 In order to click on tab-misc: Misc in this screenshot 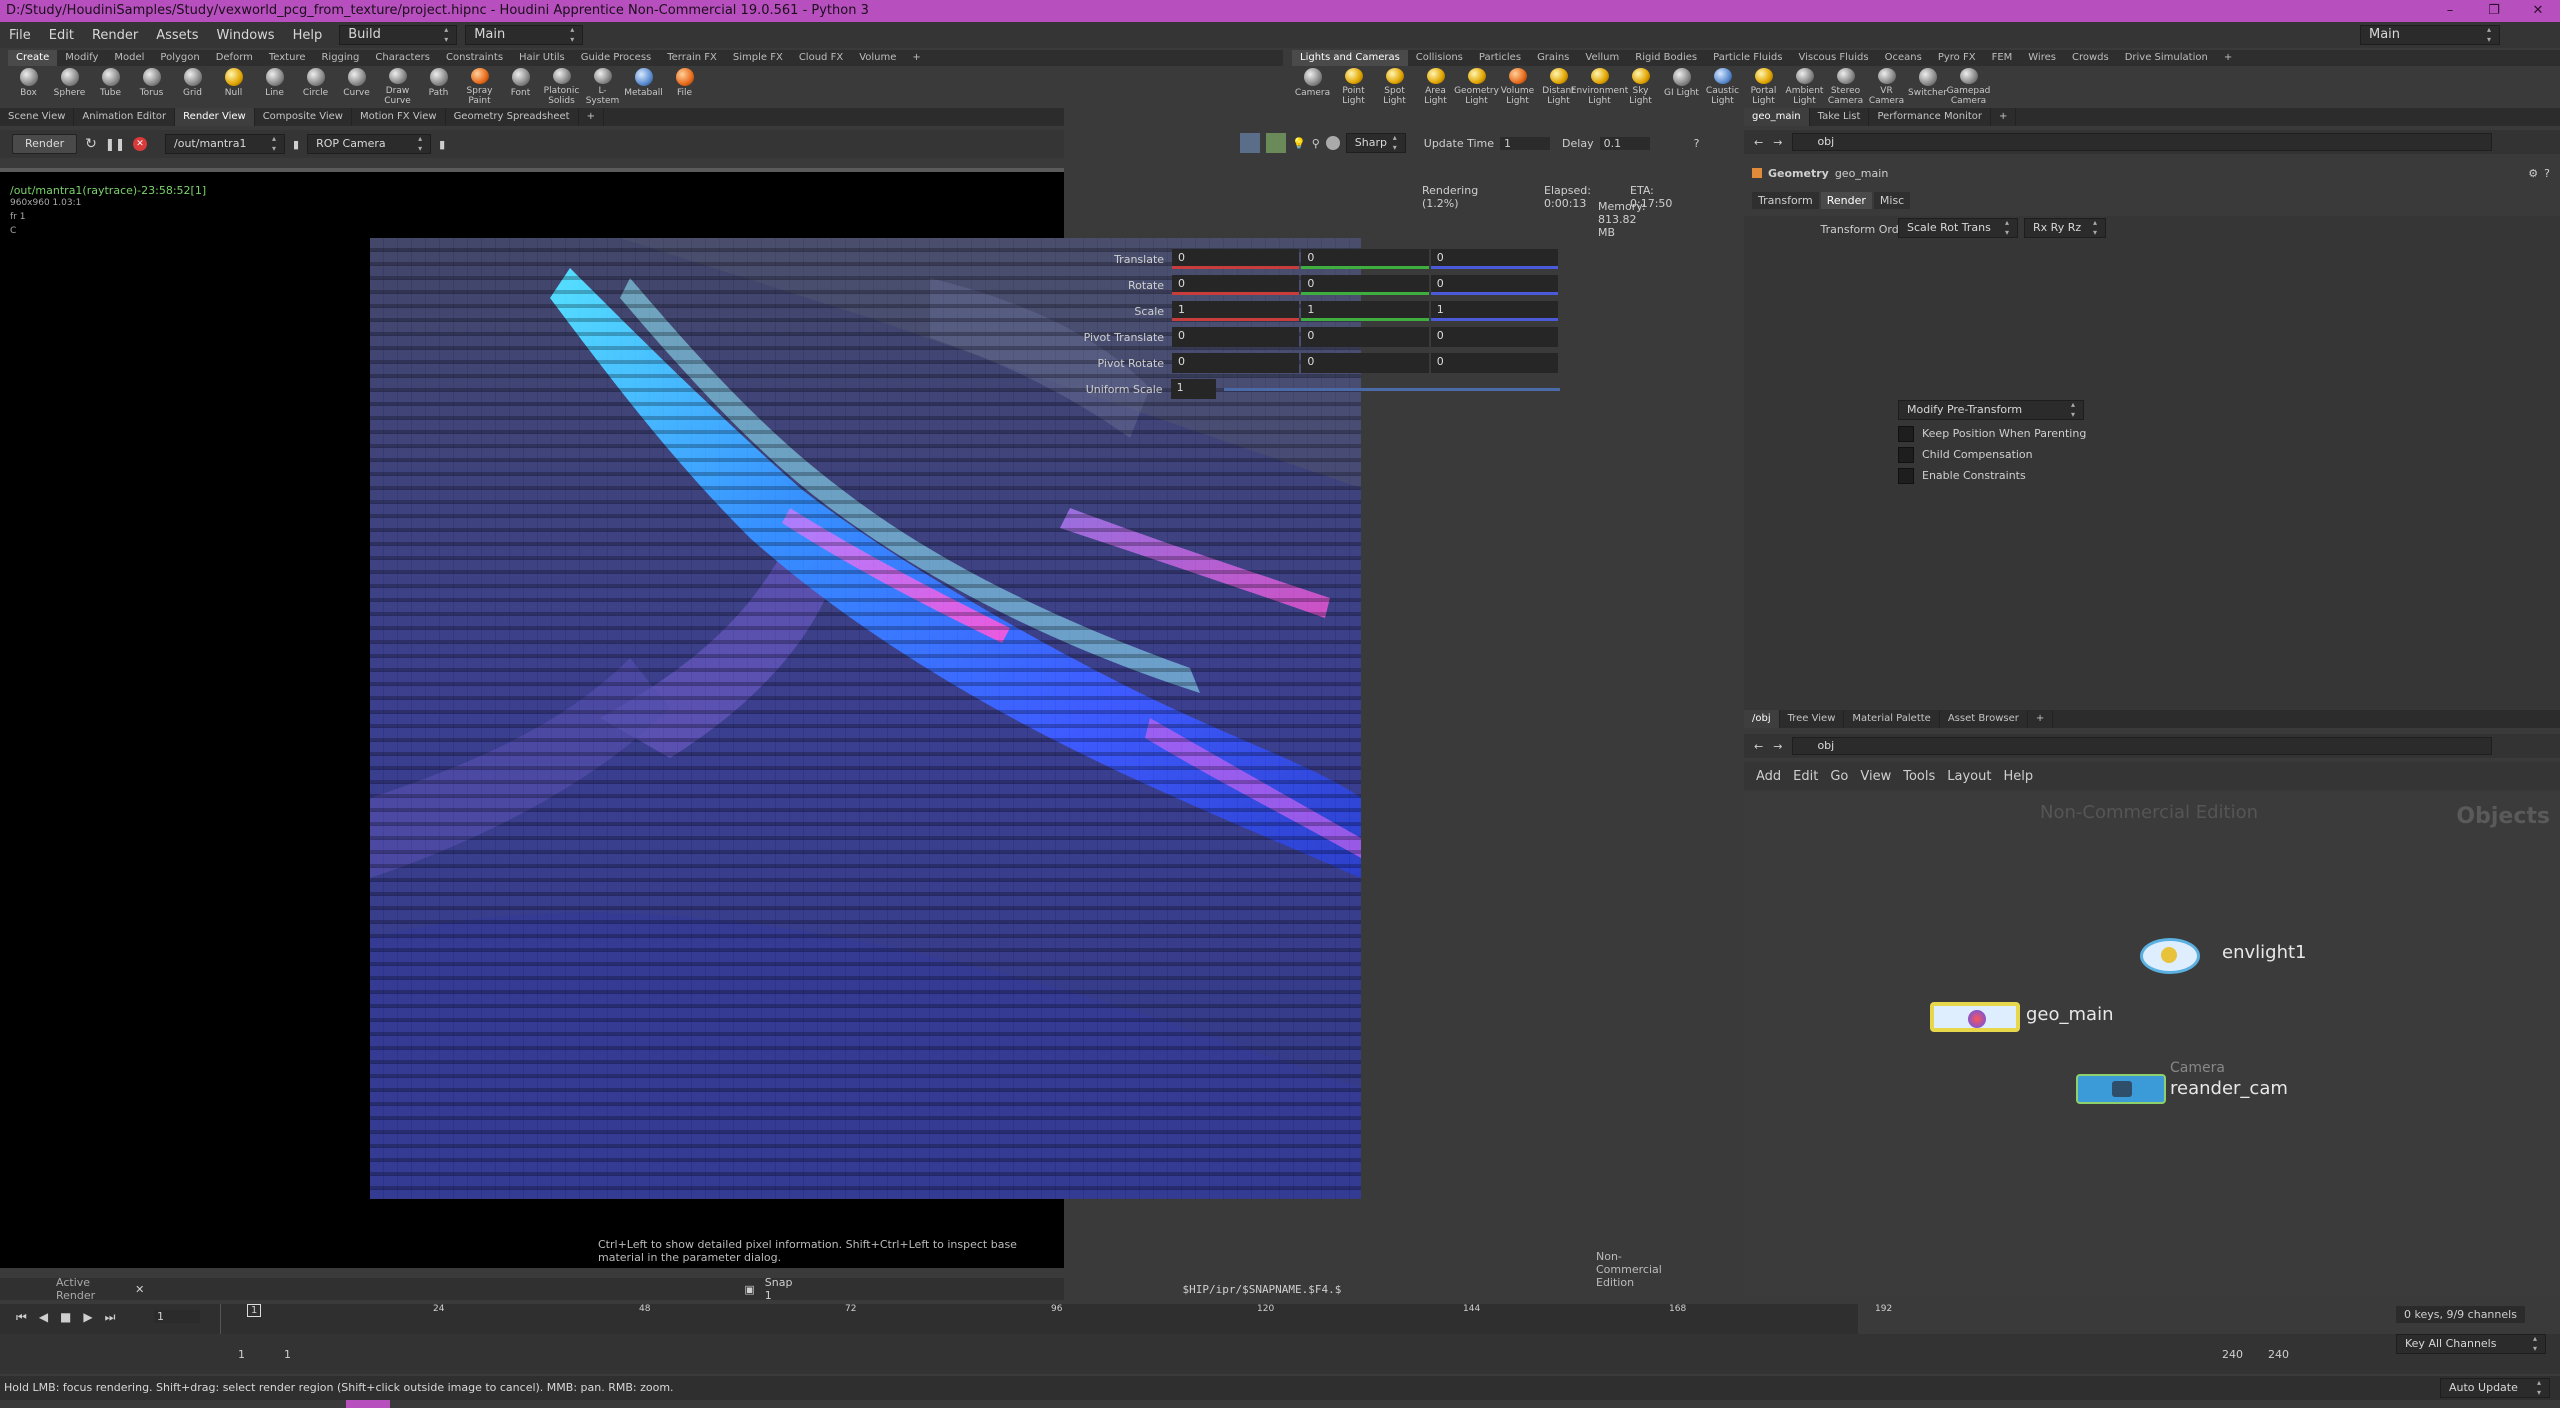, I will do `click(1892, 200)`.